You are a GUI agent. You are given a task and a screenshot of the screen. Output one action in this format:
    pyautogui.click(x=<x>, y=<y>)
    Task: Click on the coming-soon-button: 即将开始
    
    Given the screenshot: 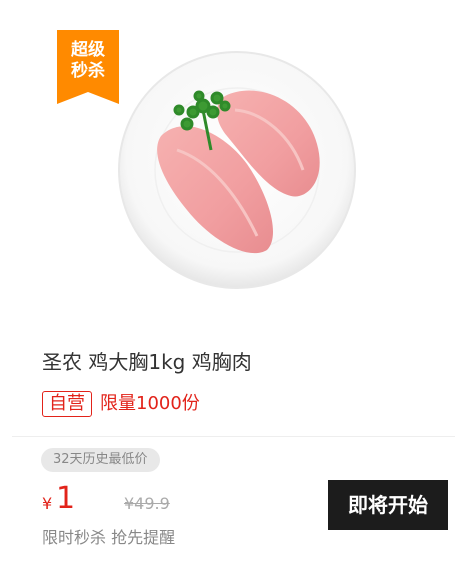 What is the action you would take?
    pyautogui.click(x=388, y=505)
    